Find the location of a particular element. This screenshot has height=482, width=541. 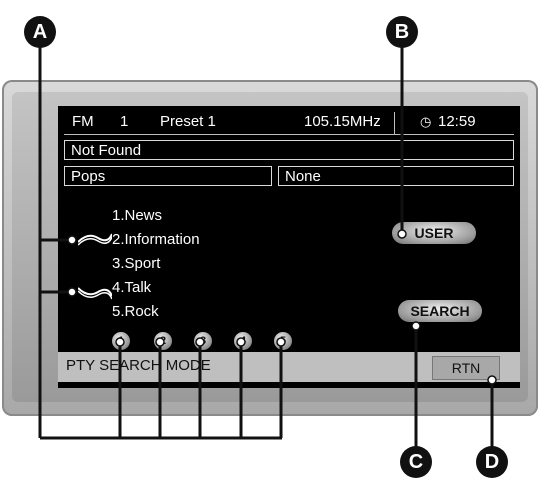

callout-d: D is located at coordinates (492, 462).